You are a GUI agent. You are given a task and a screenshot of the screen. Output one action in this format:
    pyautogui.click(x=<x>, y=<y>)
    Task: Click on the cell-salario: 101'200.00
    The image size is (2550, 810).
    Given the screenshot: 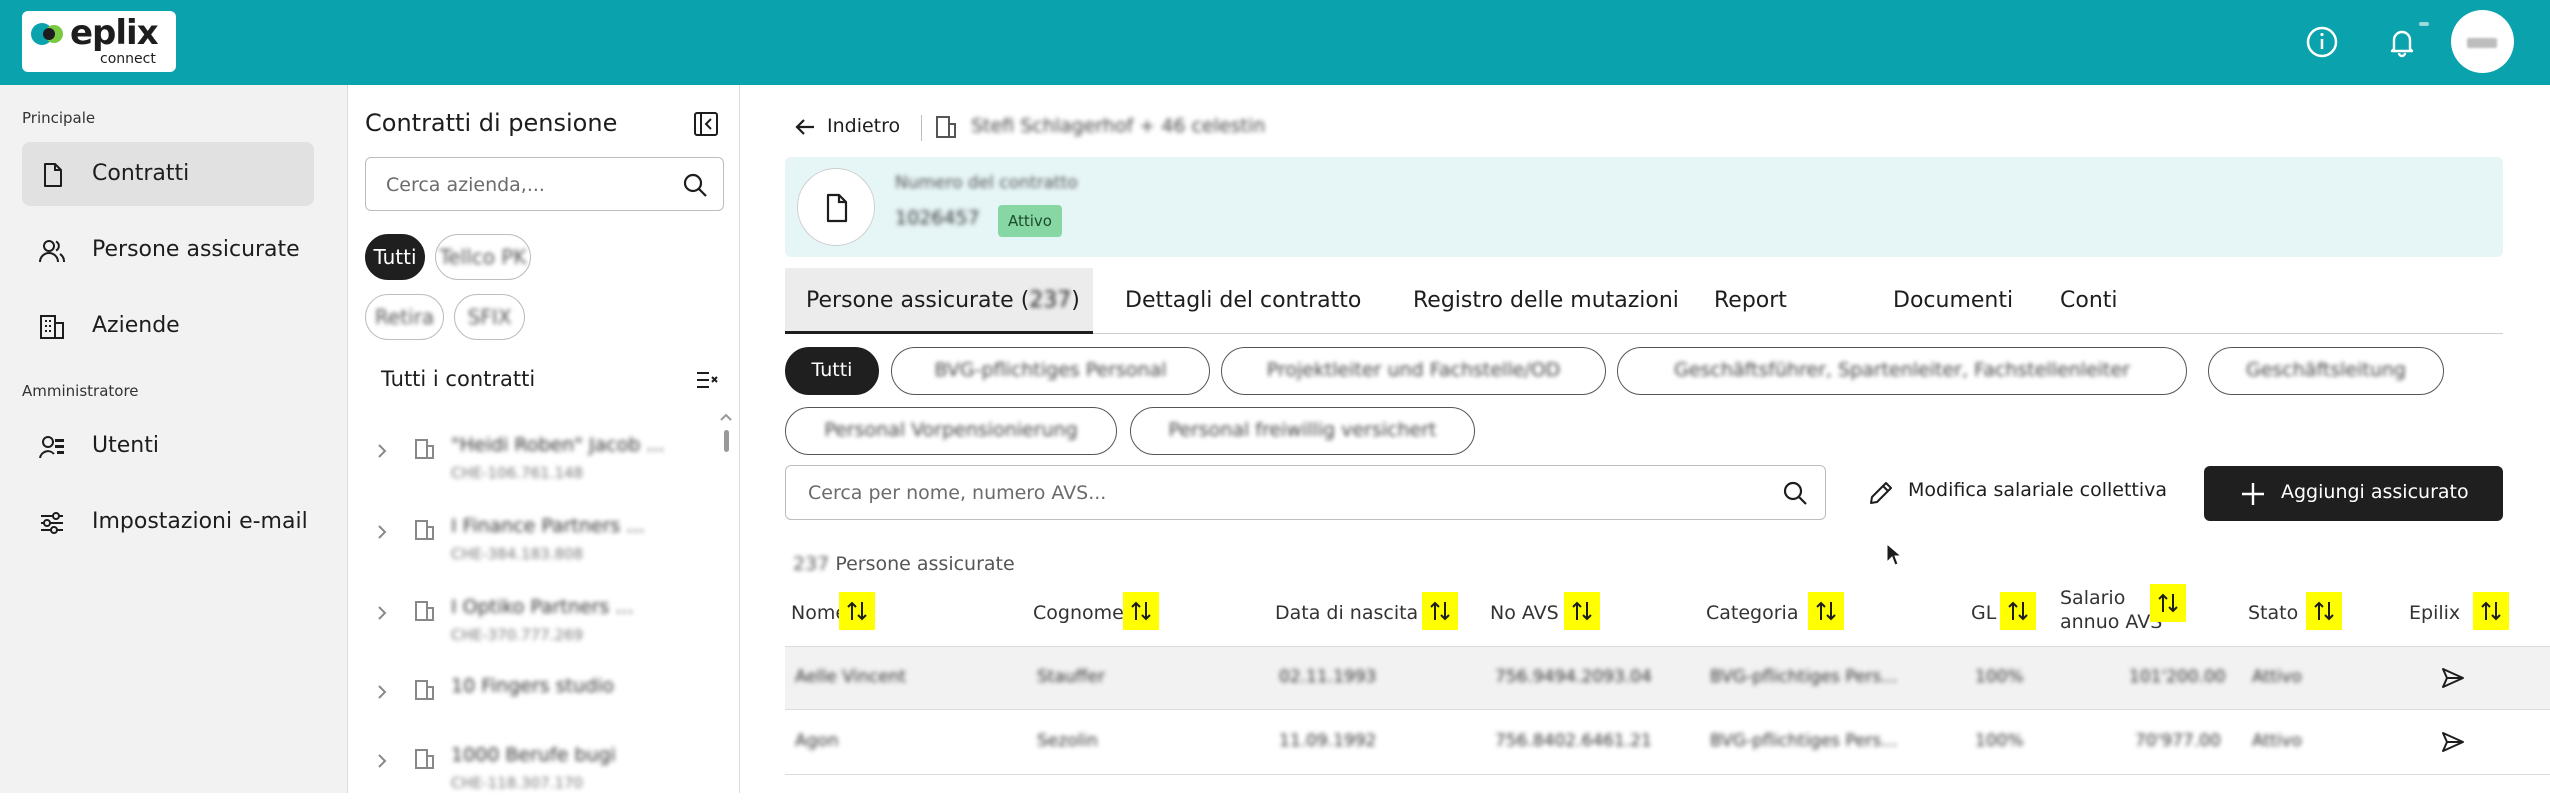 What is the action you would take?
    pyautogui.click(x=2177, y=677)
    